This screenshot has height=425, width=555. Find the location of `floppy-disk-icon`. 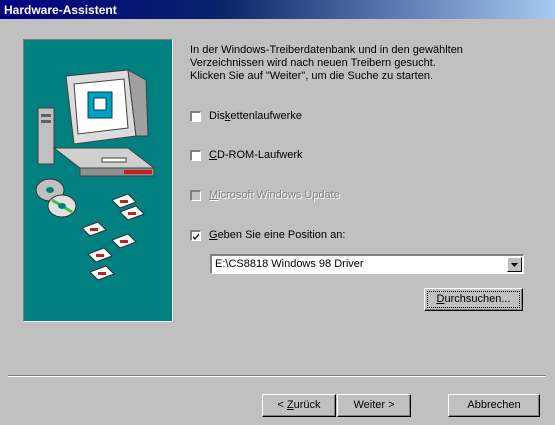

floppy-disk-icon is located at coordinates (113, 237).